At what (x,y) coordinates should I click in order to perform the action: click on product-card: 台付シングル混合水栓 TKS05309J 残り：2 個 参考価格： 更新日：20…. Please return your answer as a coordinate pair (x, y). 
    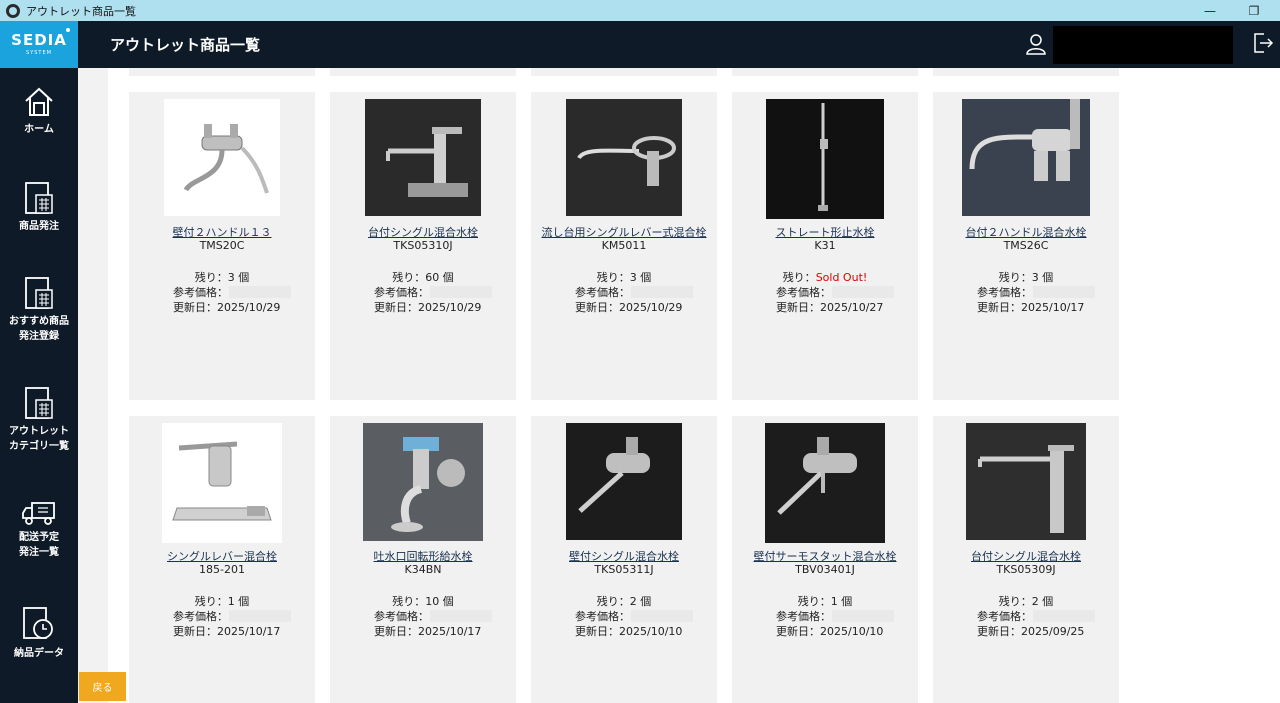
    Looking at the image, I should click on (1026, 559).